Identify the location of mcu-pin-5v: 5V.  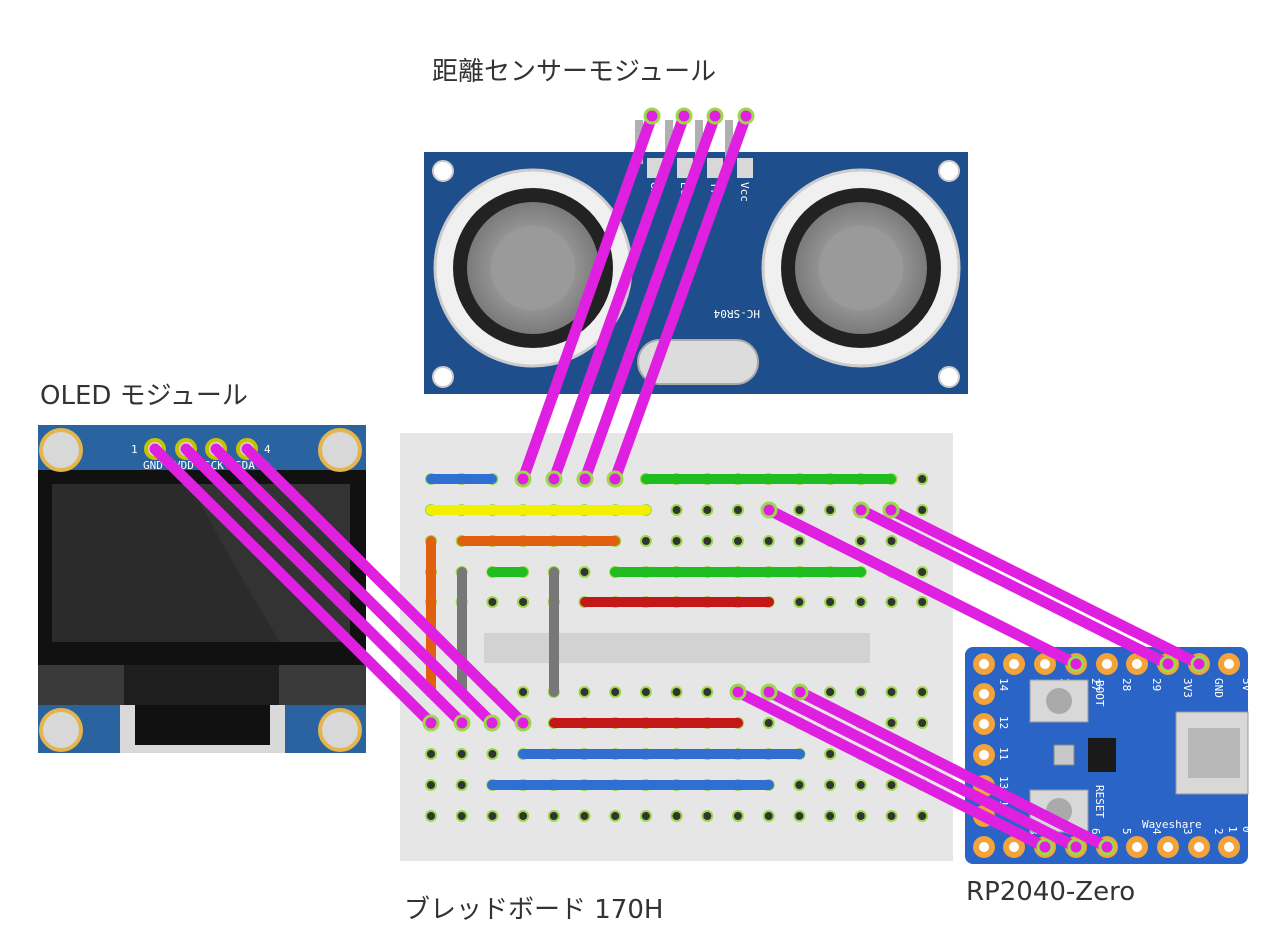
(1246, 685).